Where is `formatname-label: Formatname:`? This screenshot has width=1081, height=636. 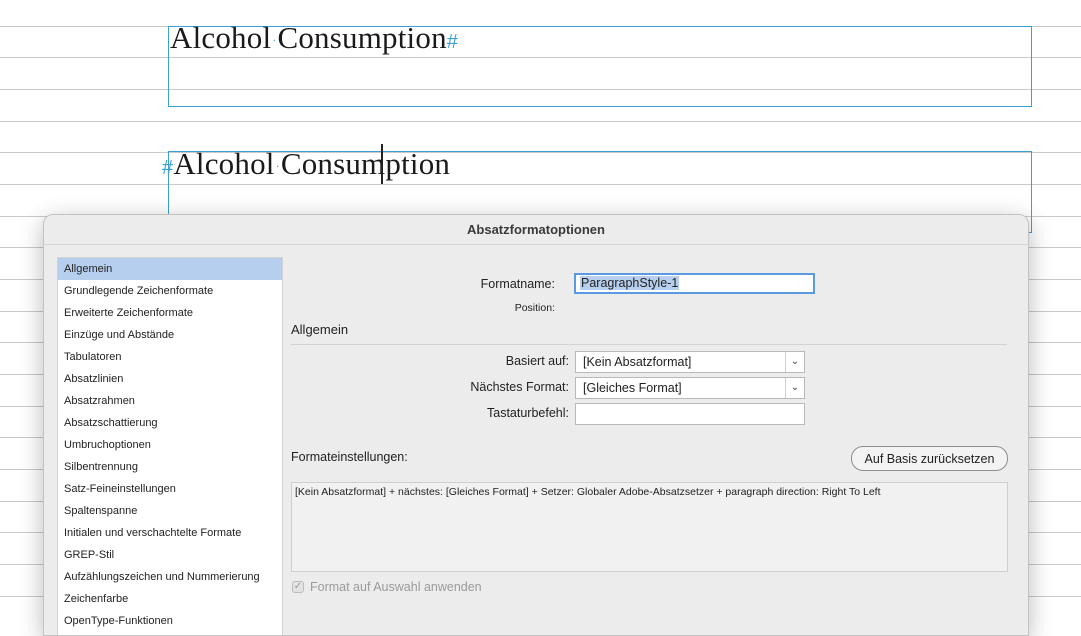
formatname-label: Formatname: is located at coordinates (517, 284).